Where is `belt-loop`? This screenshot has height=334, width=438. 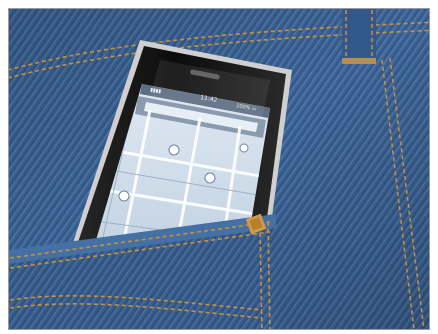 belt-loop is located at coordinates (359, 36).